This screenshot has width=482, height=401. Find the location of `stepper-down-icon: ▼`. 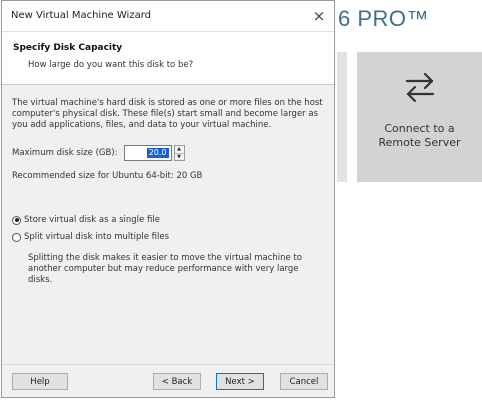

stepper-down-icon: ▼ is located at coordinates (179, 156).